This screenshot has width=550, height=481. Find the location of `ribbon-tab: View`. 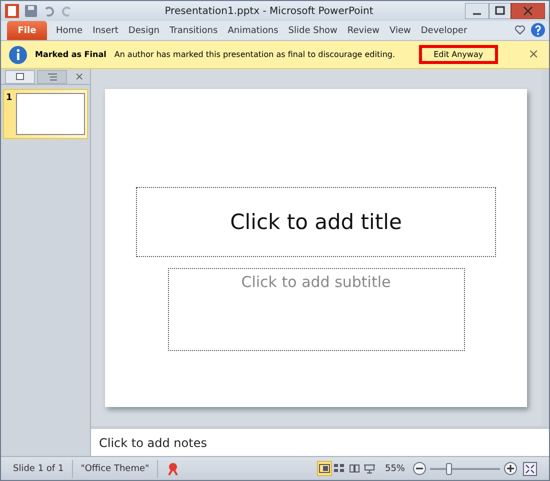

ribbon-tab: View is located at coordinates (400, 30).